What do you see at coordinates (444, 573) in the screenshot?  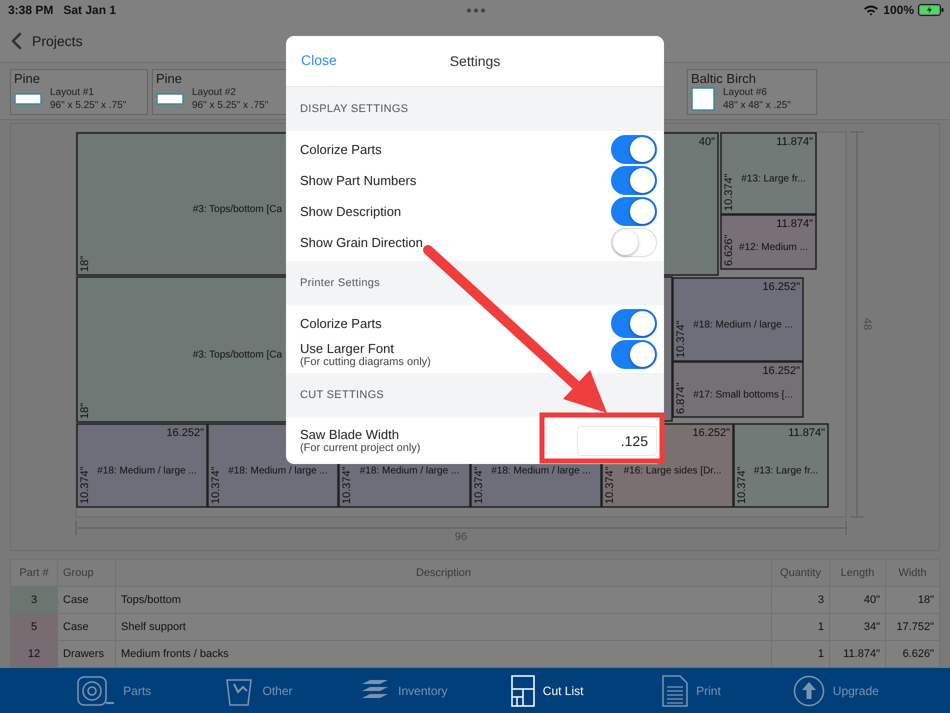 I see `column-header: Description` at bounding box center [444, 573].